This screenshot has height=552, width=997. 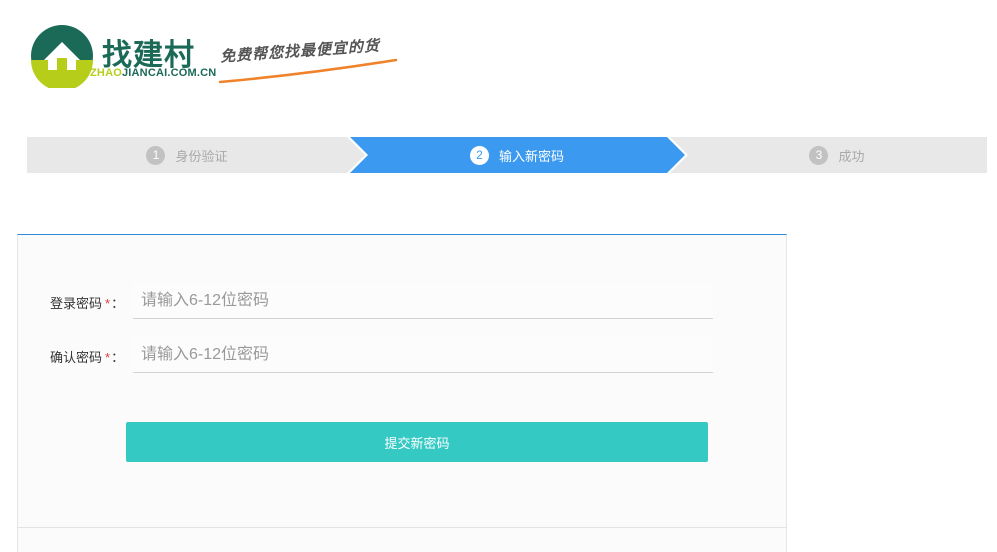 What do you see at coordinates (402, 527) in the screenshot?
I see `panel-divider` at bounding box center [402, 527].